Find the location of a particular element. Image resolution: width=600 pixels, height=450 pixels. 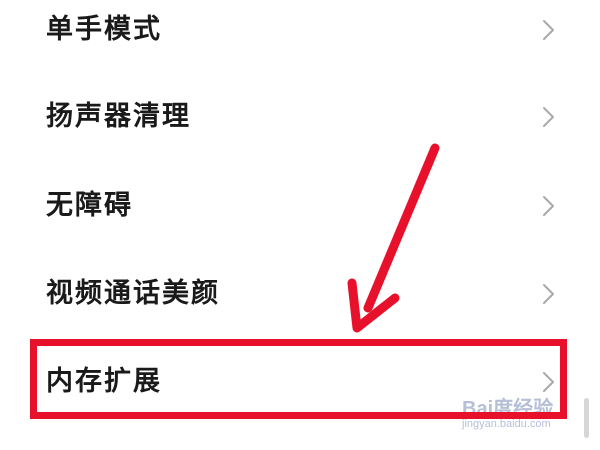

settings-item-label: 无障碍 is located at coordinates (89, 205).